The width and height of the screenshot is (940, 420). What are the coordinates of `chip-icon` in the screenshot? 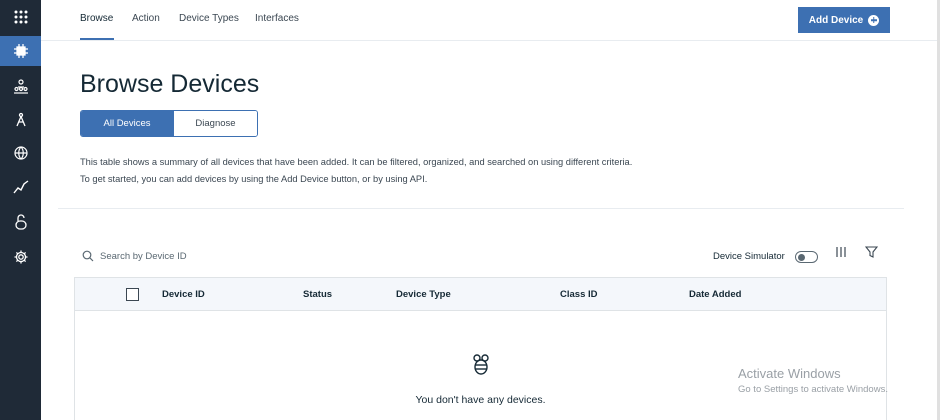 It's located at (20, 51).